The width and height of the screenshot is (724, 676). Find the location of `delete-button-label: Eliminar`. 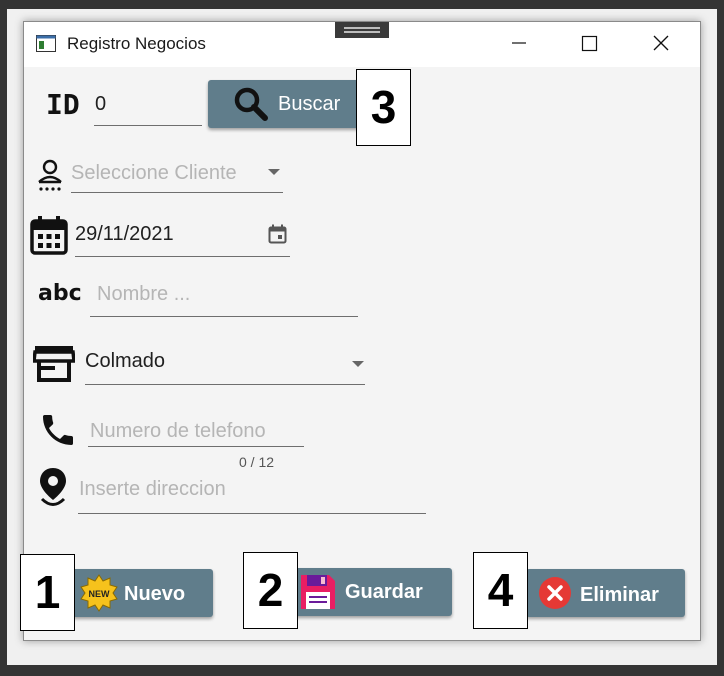

delete-button-label: Eliminar is located at coordinates (619, 595).